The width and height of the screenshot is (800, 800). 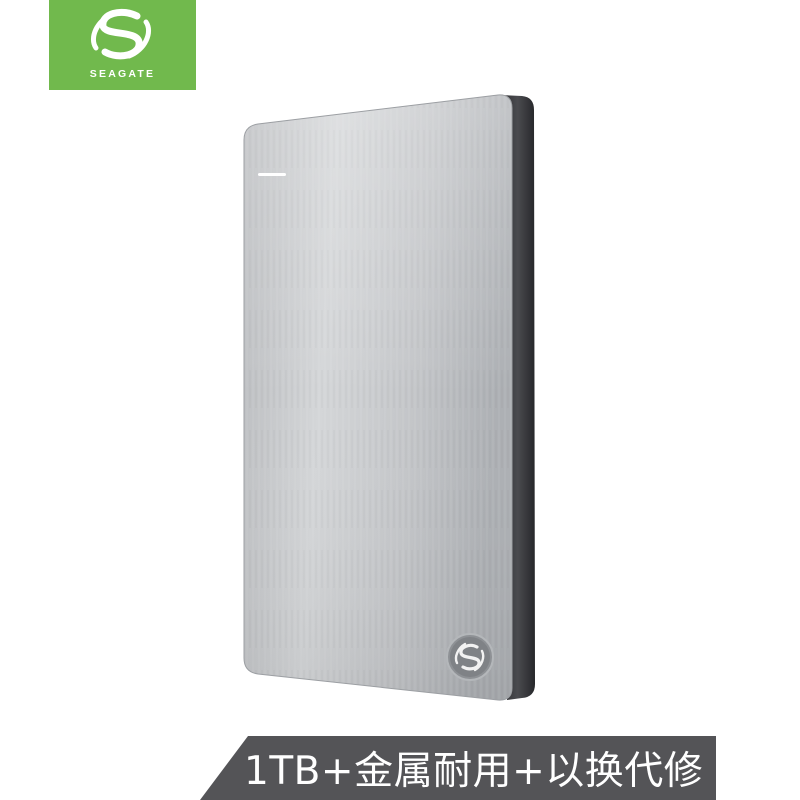 I want to click on promo-banner, so click(x=458, y=768).